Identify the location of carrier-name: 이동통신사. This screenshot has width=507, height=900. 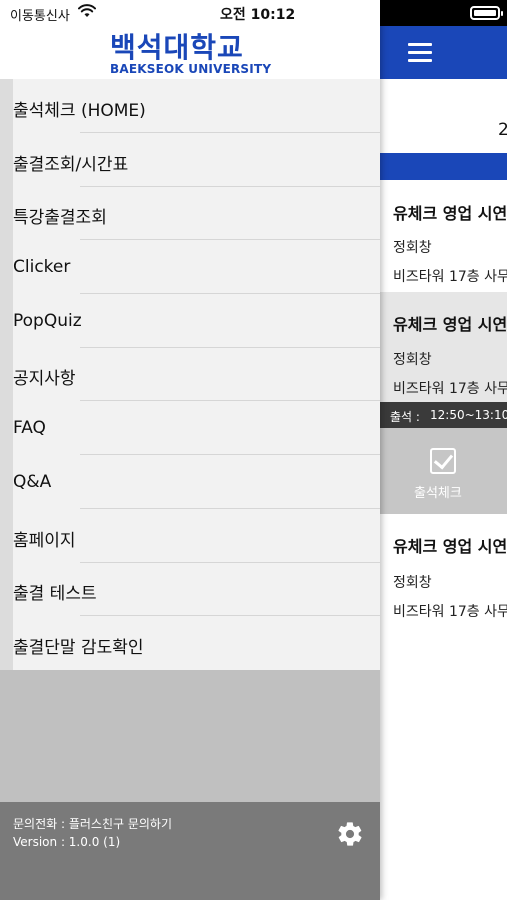
(40, 16).